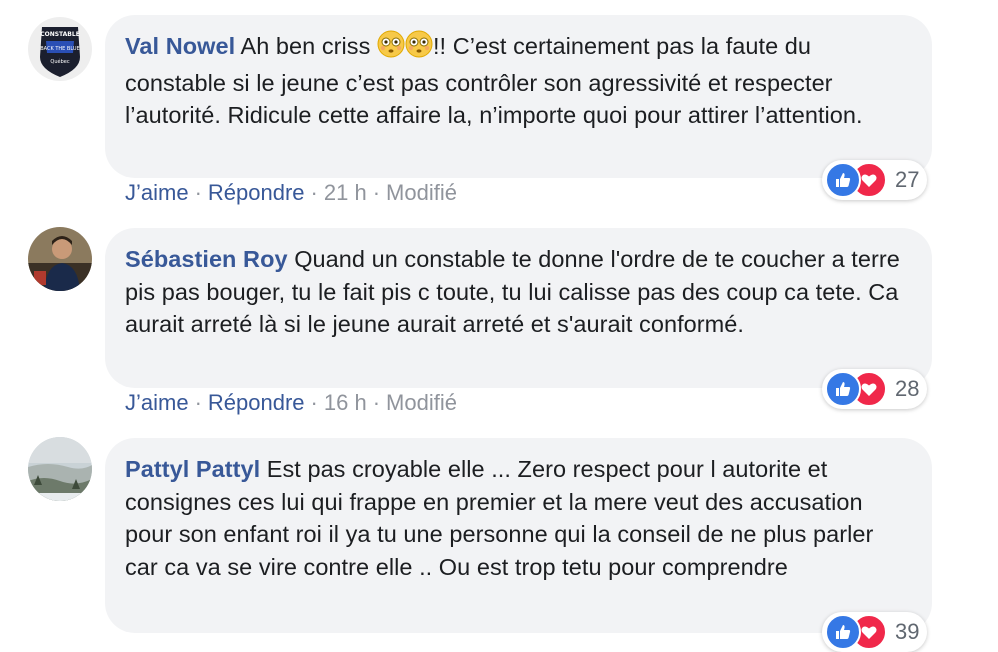  What do you see at coordinates (907, 631) in the screenshot?
I see `reaction-count: 39` at bounding box center [907, 631].